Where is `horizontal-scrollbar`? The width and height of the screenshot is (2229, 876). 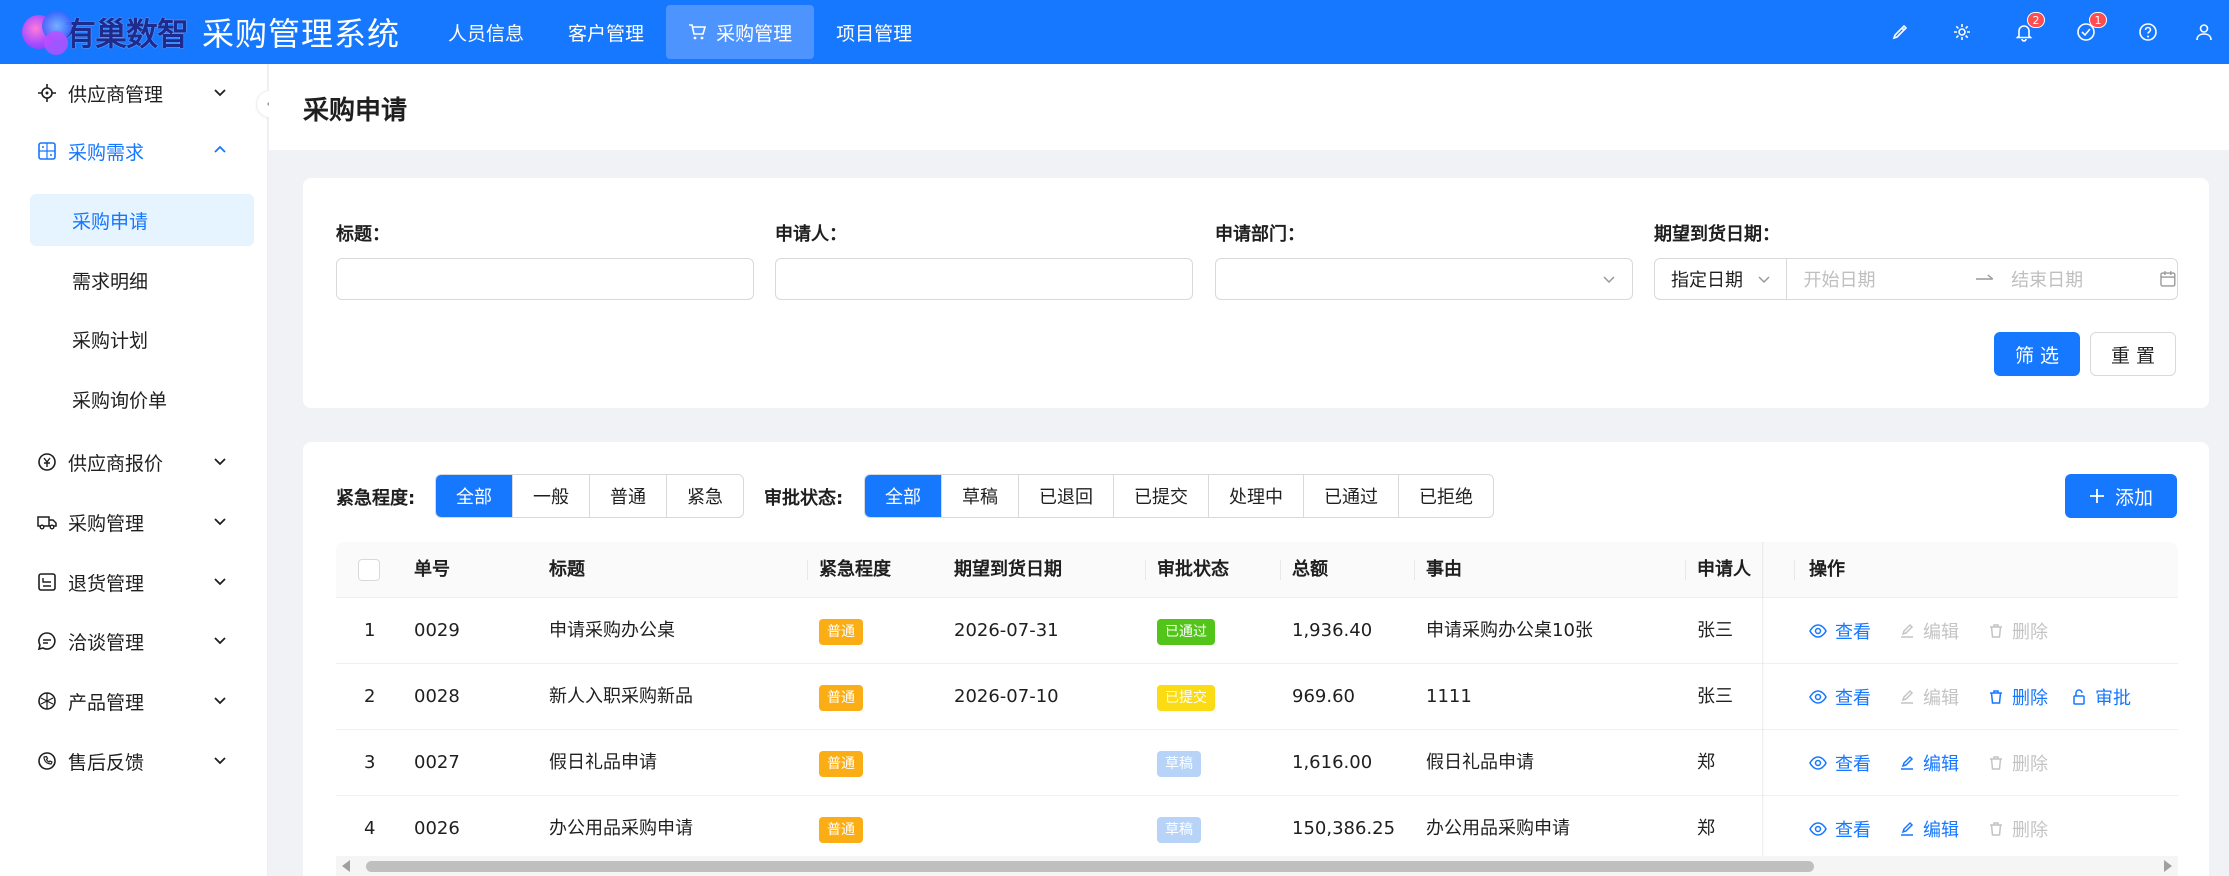 horizontal-scrollbar is located at coordinates (1257, 866).